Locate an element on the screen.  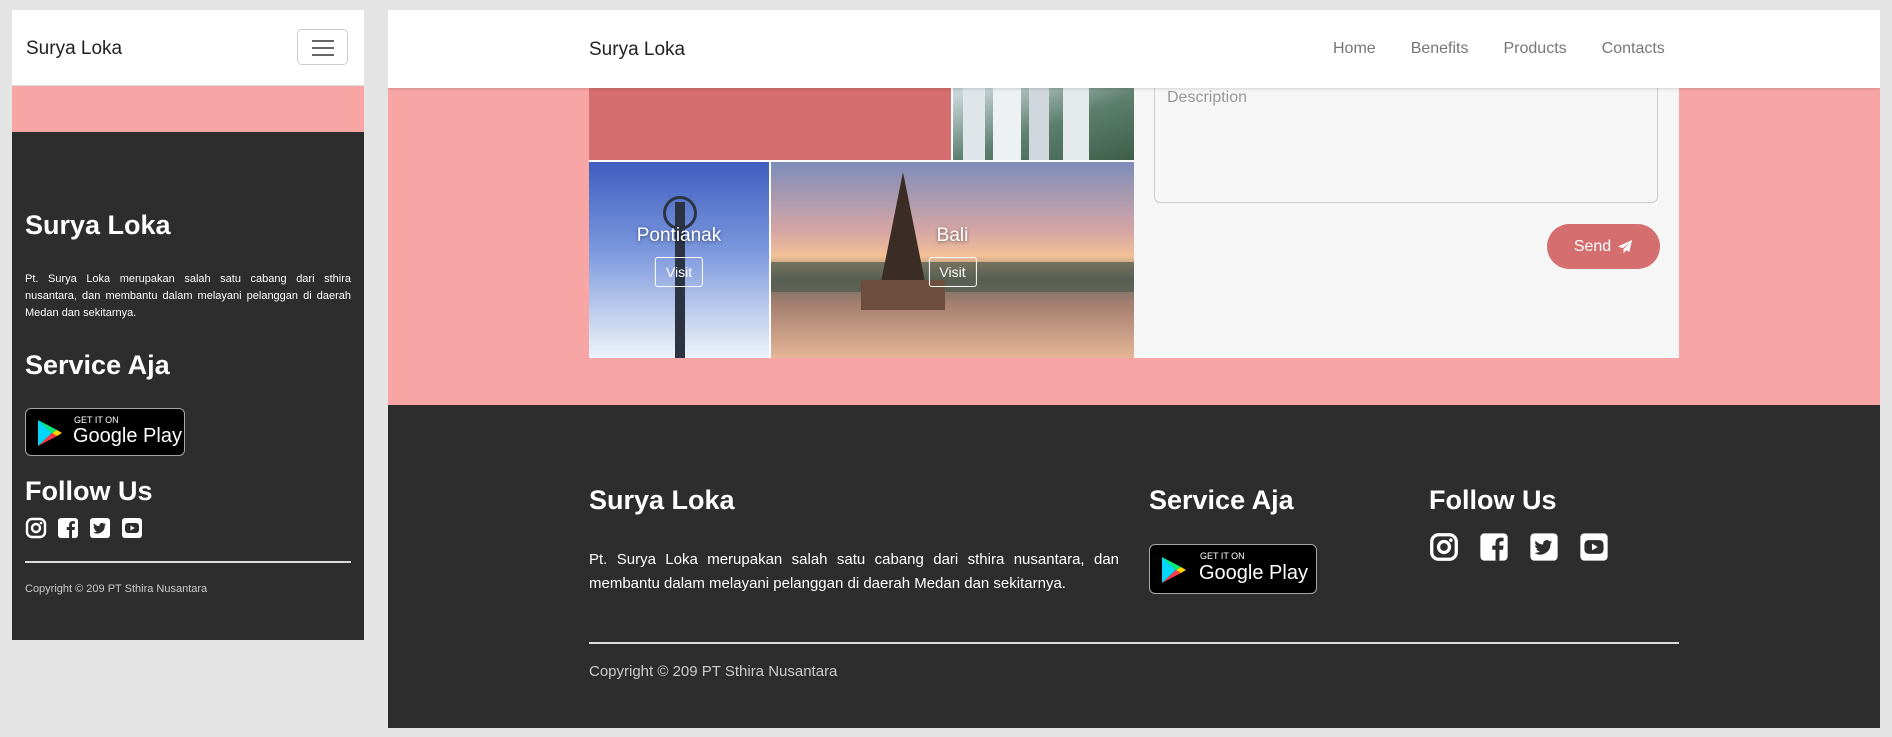
social-icons is located at coordinates (1519, 547).